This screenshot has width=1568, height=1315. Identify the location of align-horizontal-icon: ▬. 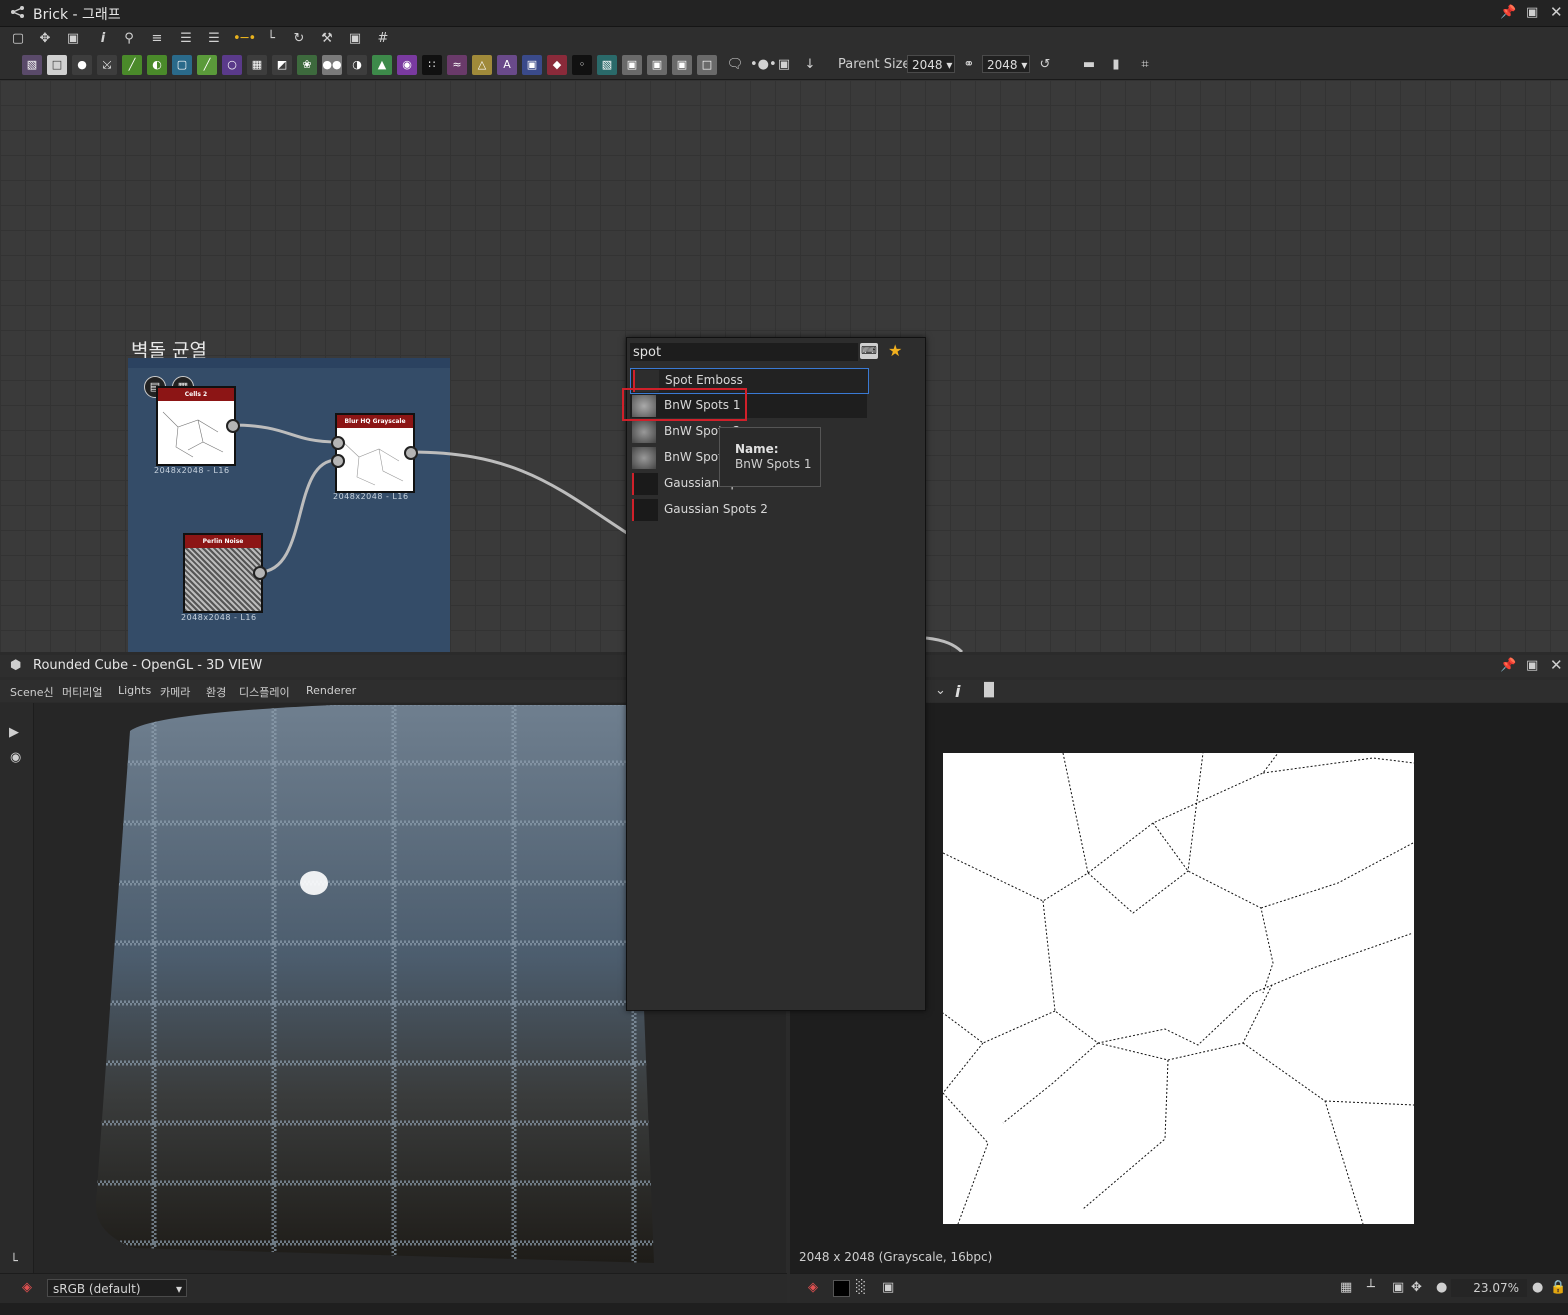
(1089, 65).